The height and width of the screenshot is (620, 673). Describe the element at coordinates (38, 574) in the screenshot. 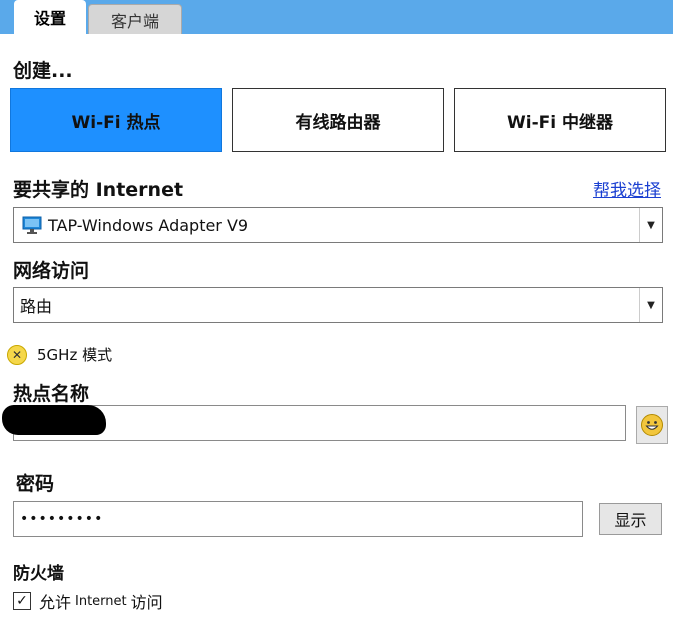

I see `firewall-label: 防火墙` at that location.